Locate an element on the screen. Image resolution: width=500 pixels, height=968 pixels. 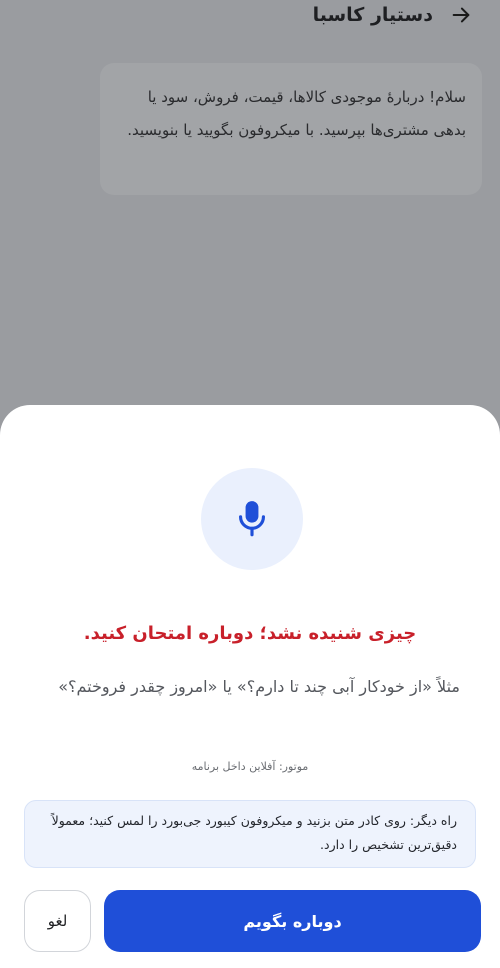
back-button is located at coordinates (461, 15).